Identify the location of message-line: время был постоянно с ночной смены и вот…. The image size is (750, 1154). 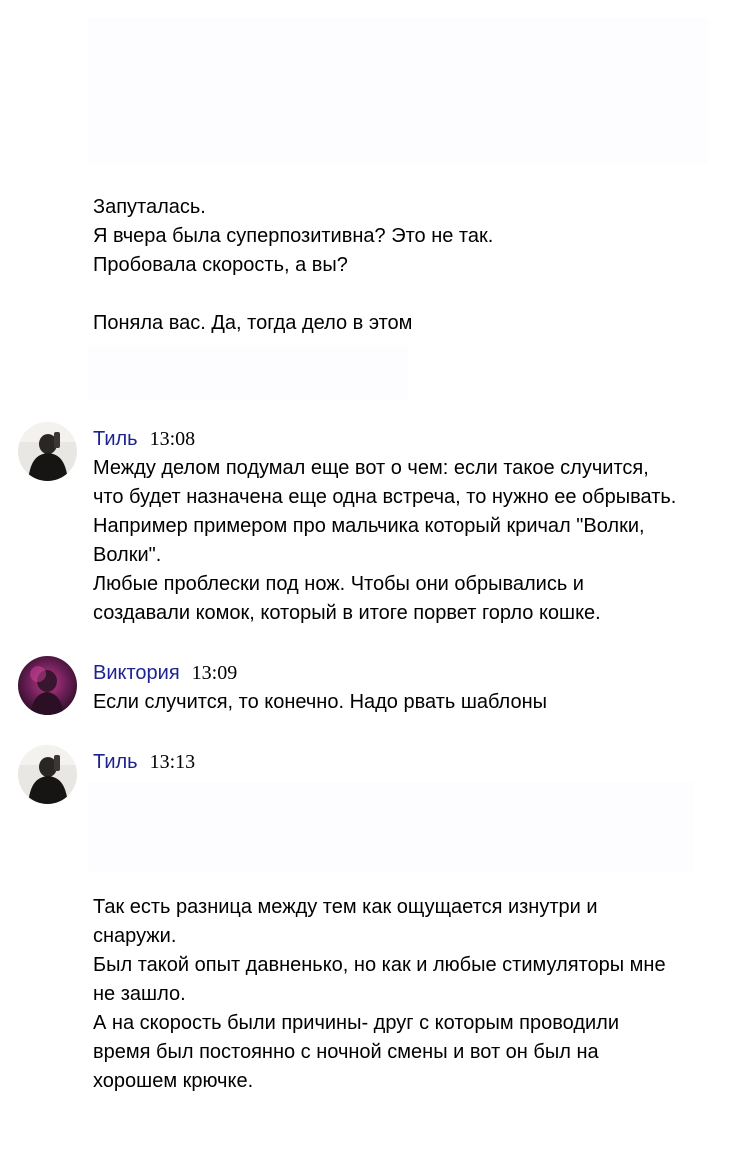
(346, 1052).